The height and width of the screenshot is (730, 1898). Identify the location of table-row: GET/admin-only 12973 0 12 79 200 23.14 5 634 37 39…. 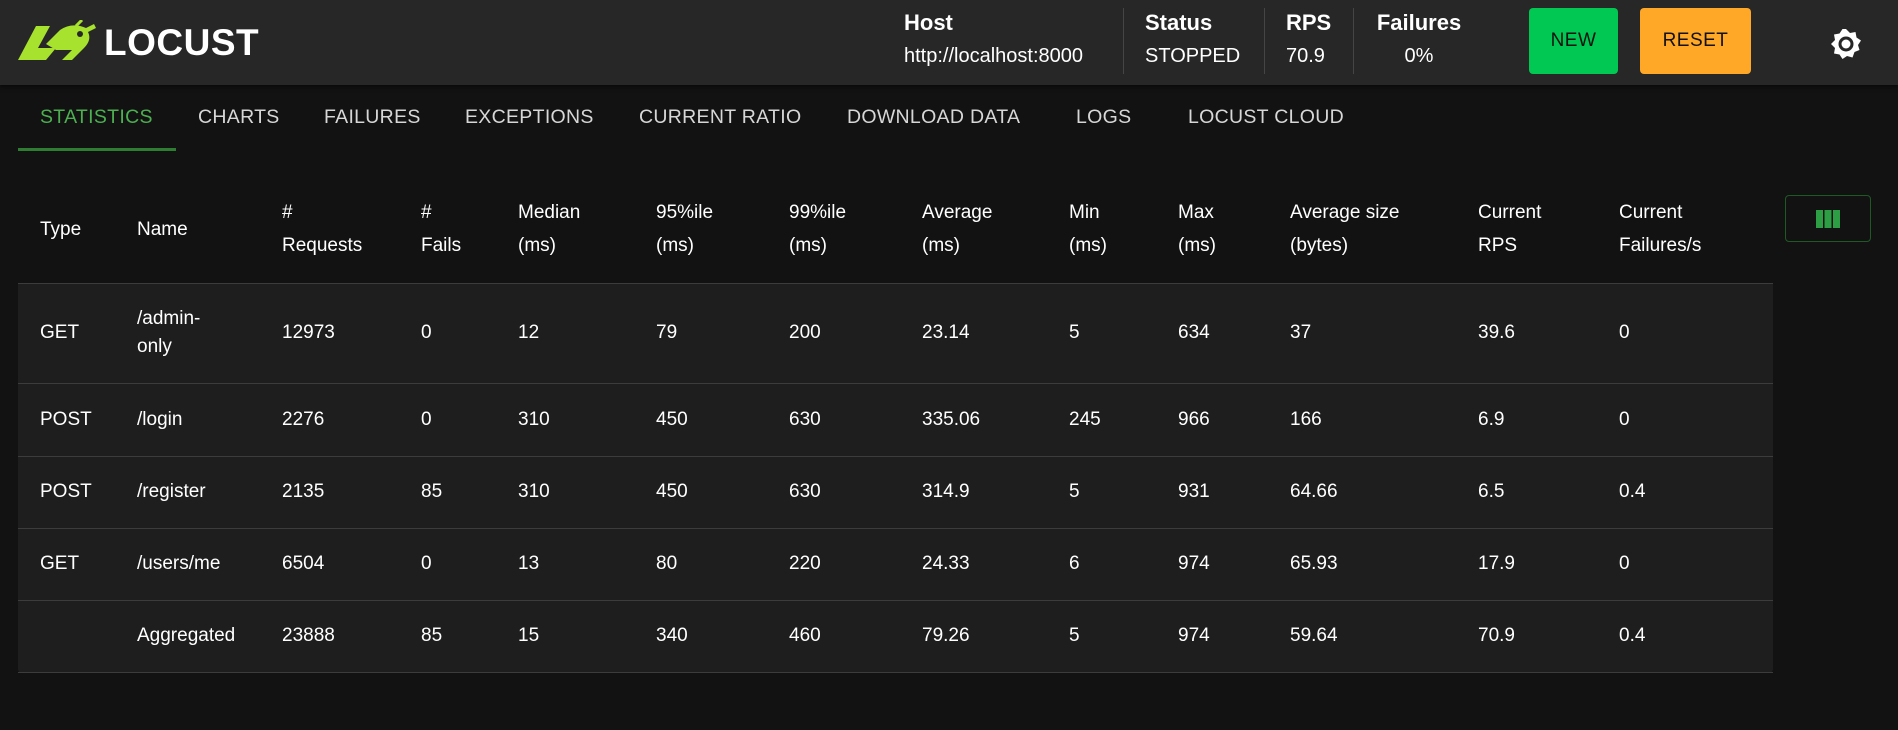
(895, 333).